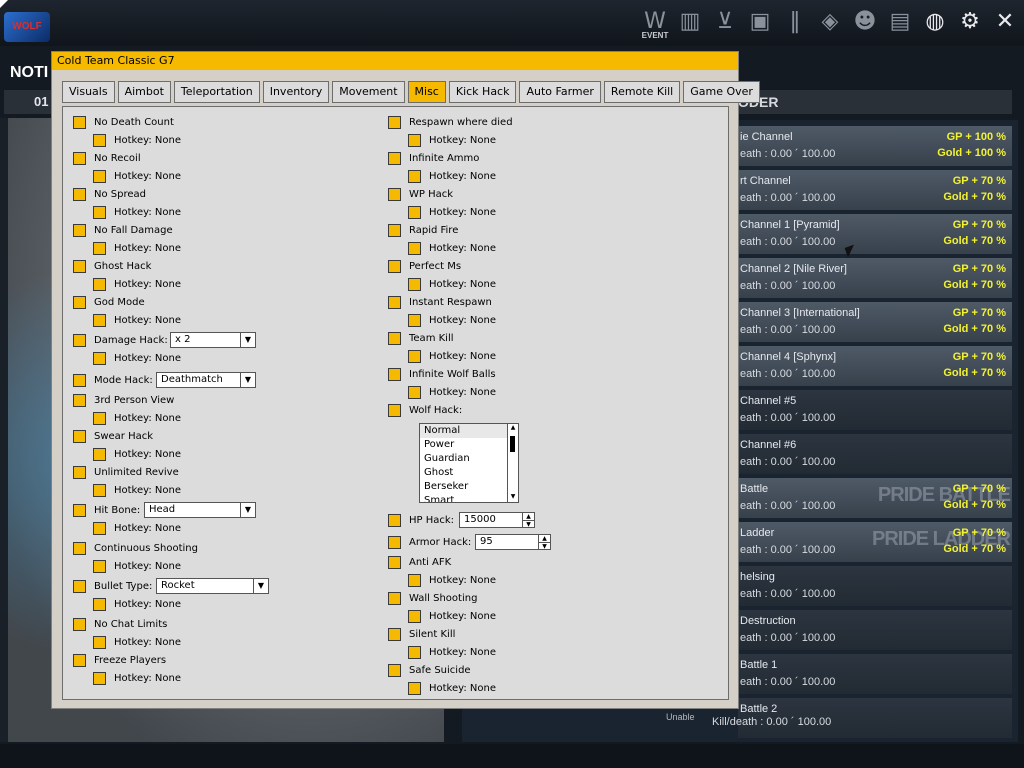 This screenshot has height=768, width=1024. I want to click on briefcase-icon: ▣, so click(760, 21).